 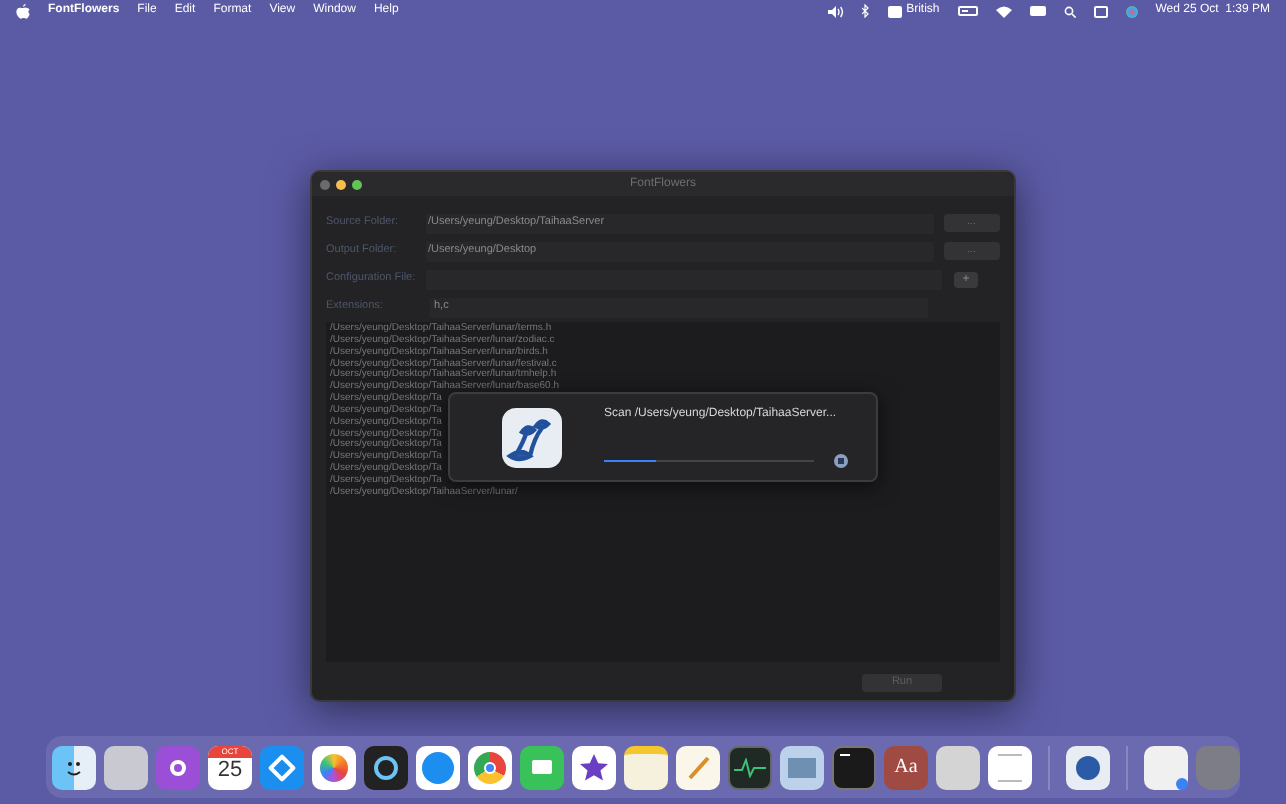 I want to click on minimize-button, so click(x=341, y=184).